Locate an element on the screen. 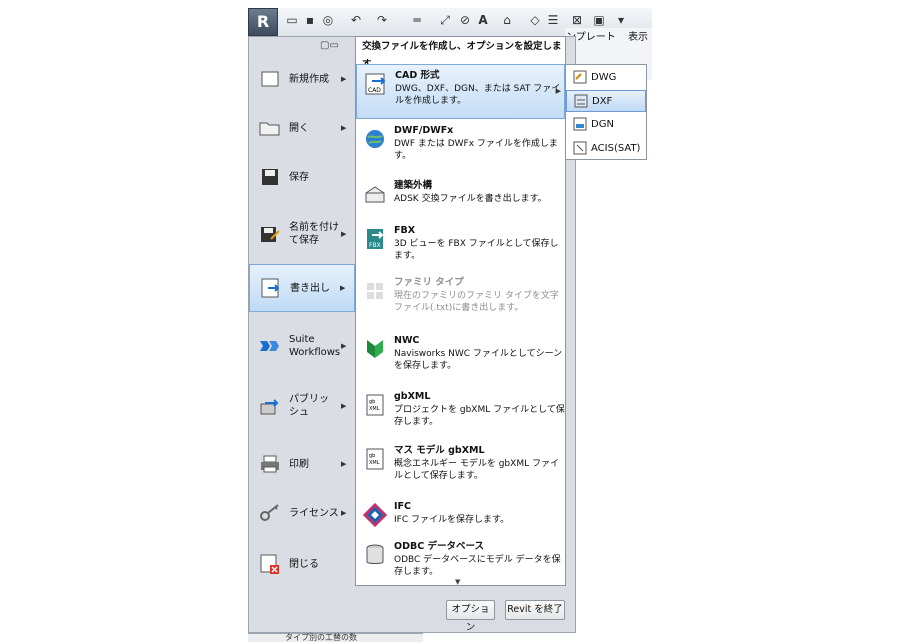 This screenshot has width=900, height=643. dxf-icon is located at coordinates (581, 101).